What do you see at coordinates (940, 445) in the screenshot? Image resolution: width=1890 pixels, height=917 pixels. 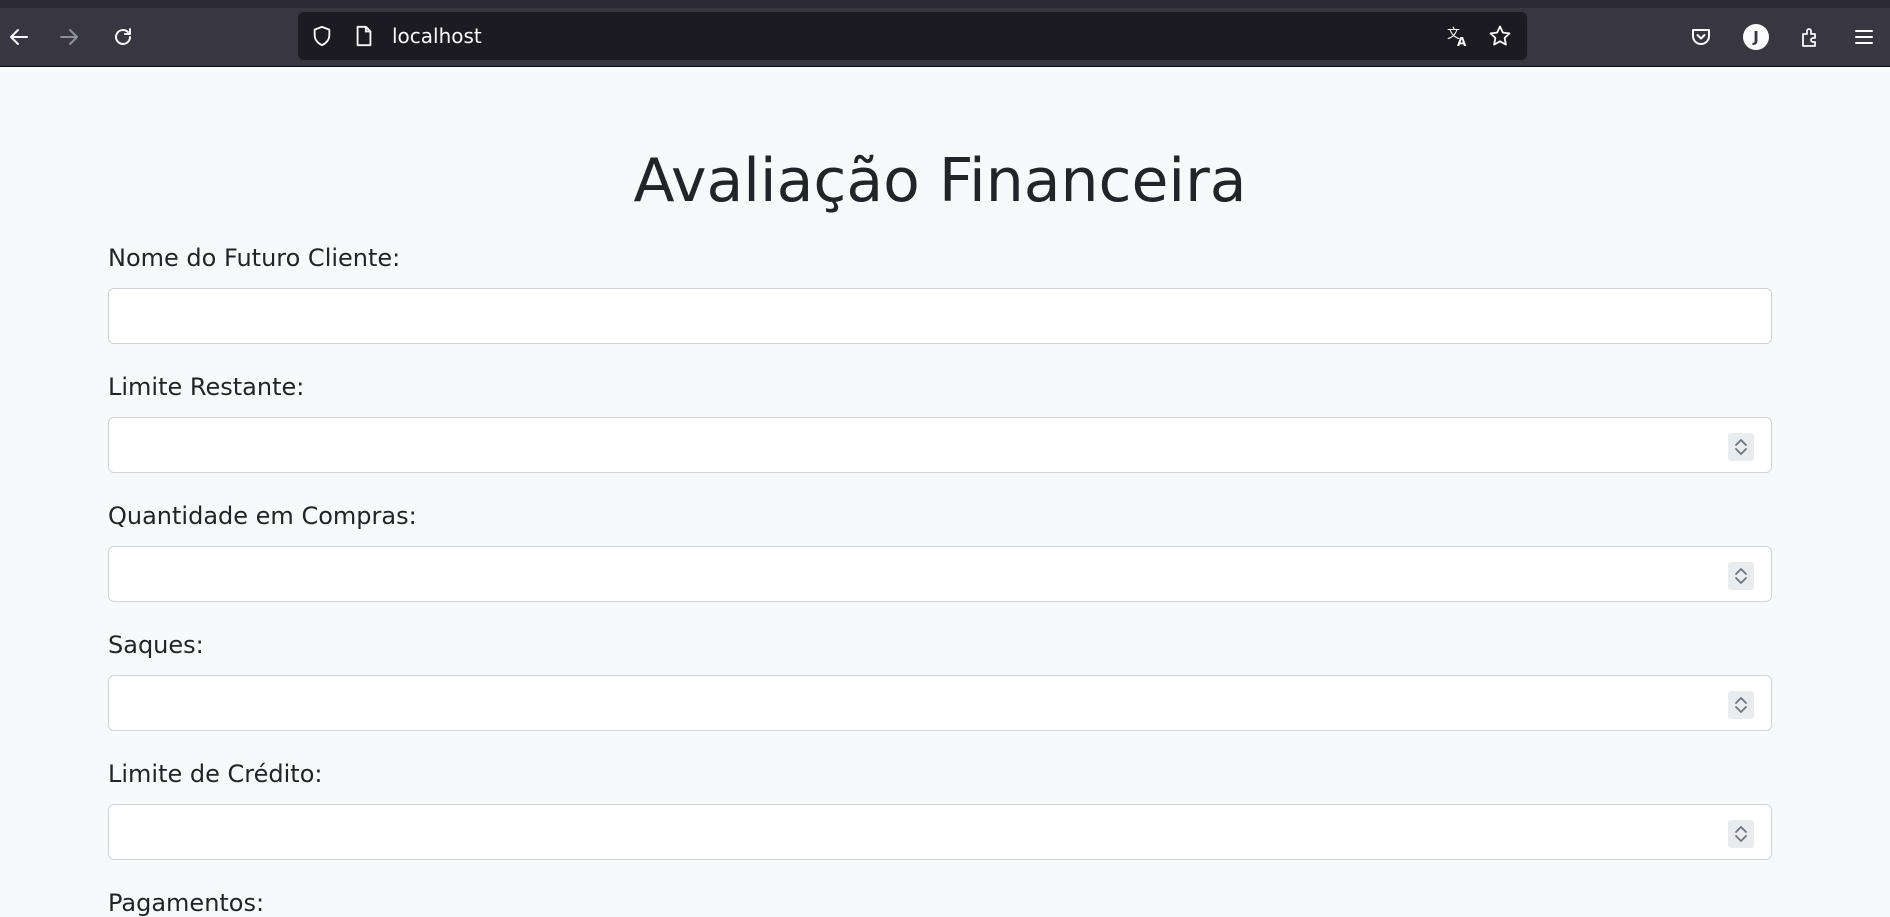 I see `remaining-limit-input` at bounding box center [940, 445].